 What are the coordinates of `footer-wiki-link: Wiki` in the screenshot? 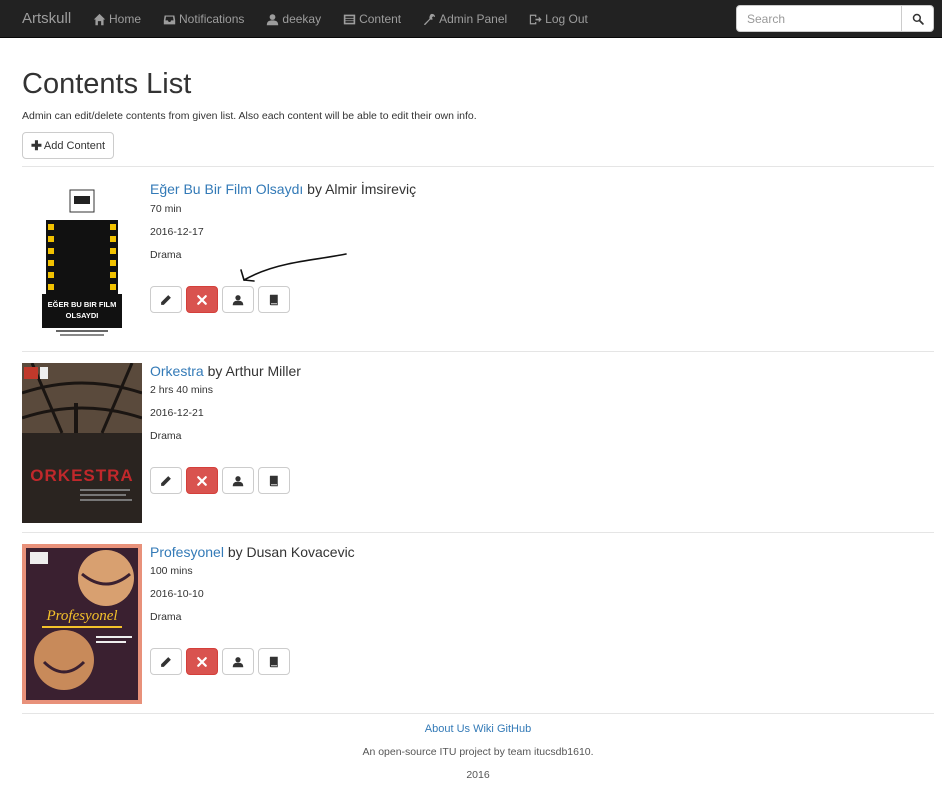 It's located at (483, 729).